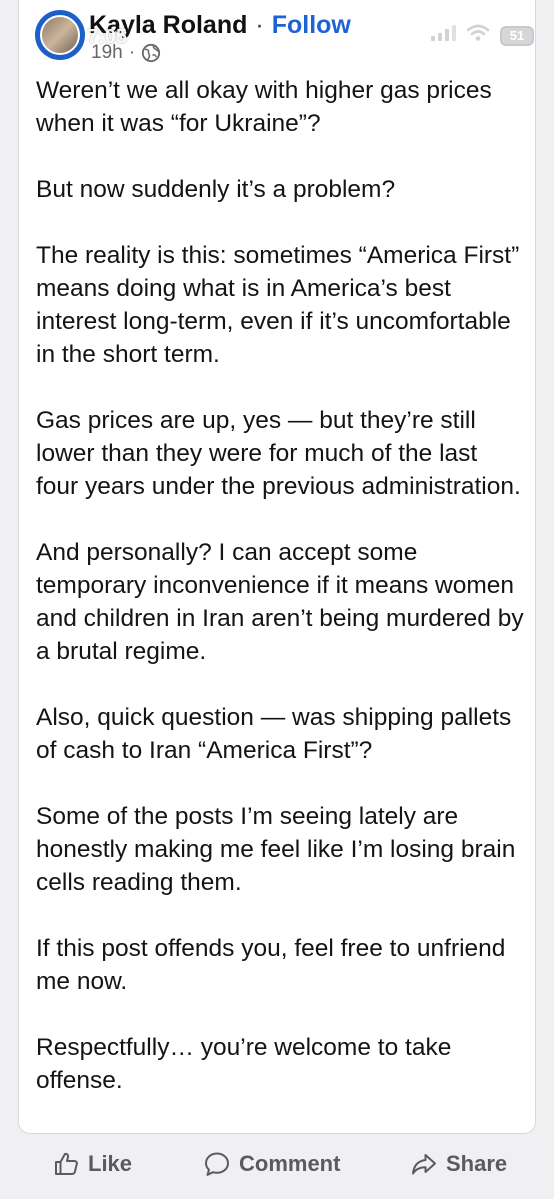 The width and height of the screenshot is (554, 1199). I want to click on status-bar-icons: 51, so click(482, 35).